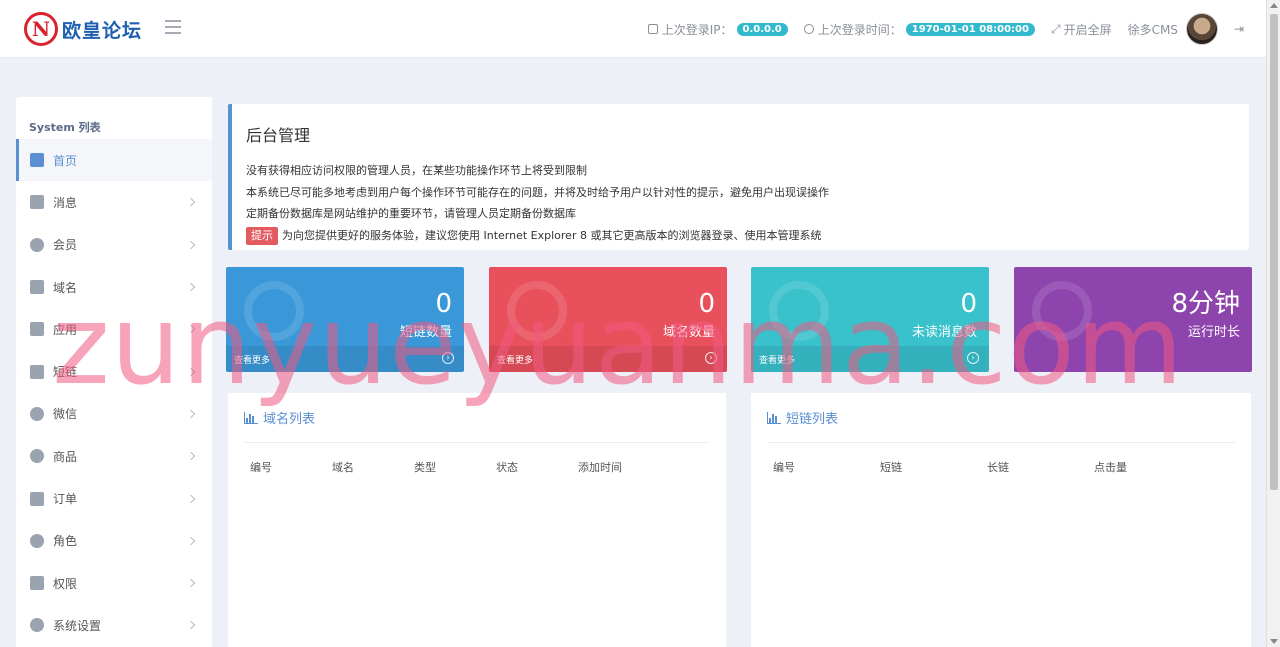 The width and height of the screenshot is (1280, 647). Describe the element at coordinates (531, 467) in the screenshot. I see `column-header: 状态` at that location.